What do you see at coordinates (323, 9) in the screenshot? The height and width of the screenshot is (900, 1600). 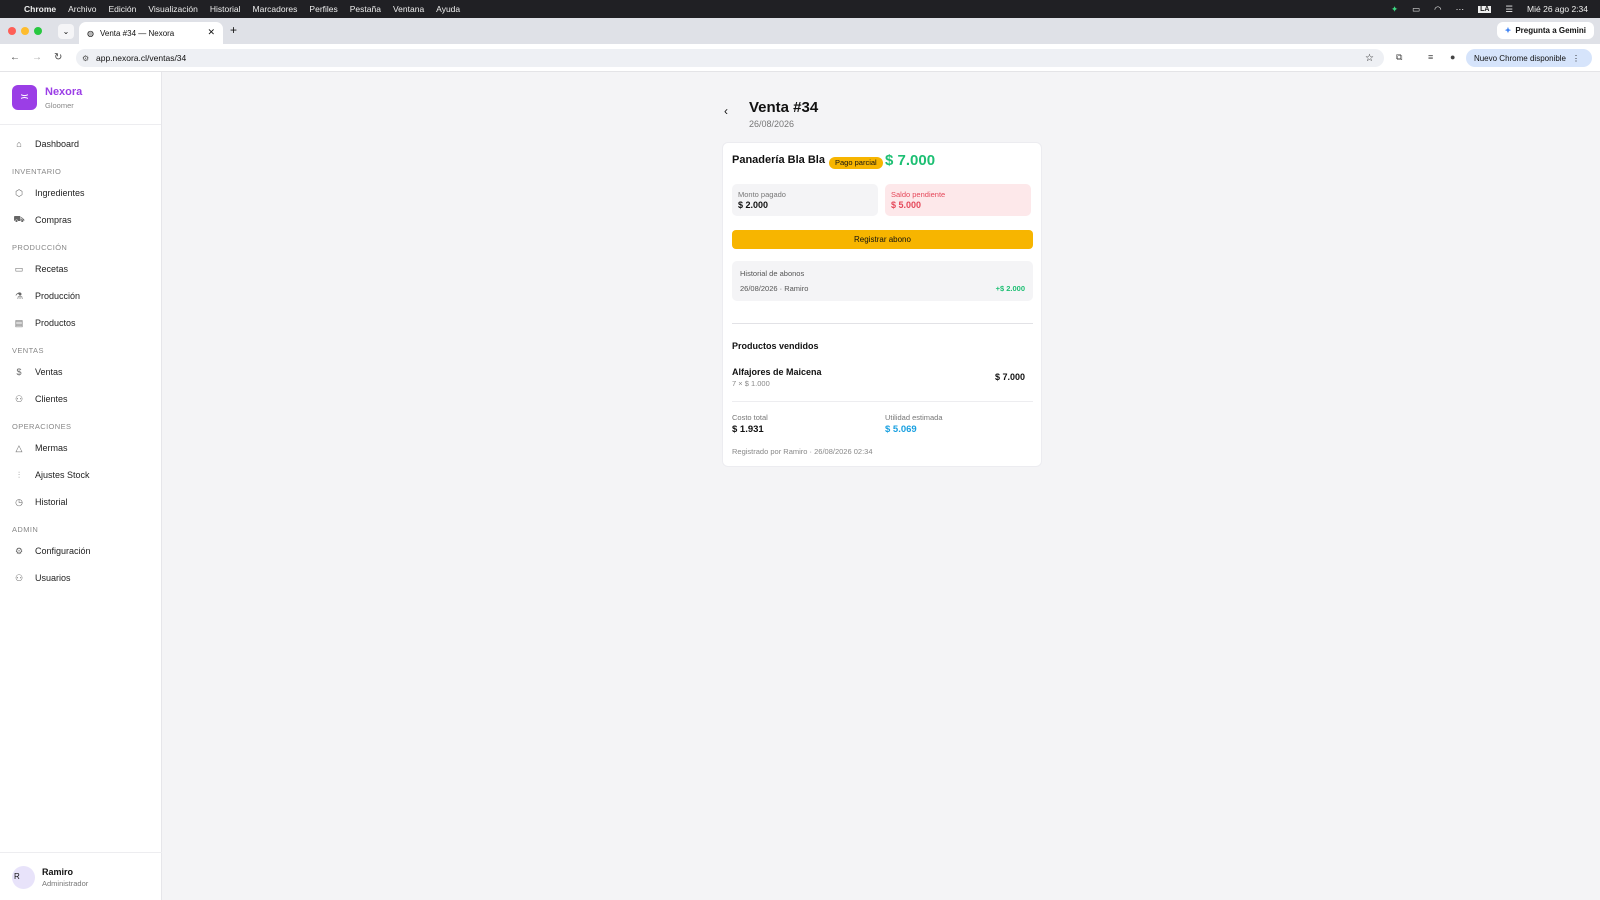 I see `menu-perfiles: Perfiles` at bounding box center [323, 9].